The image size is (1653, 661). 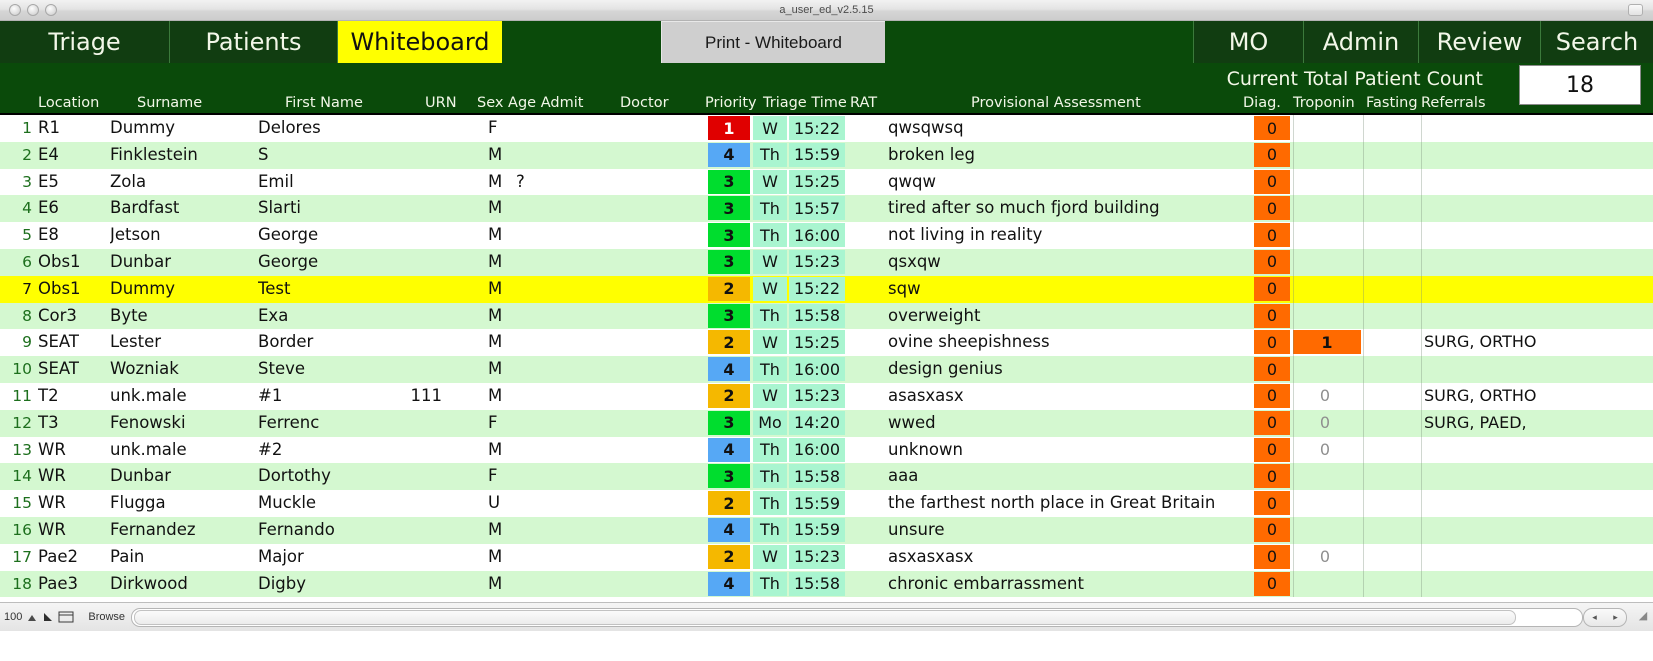 I want to click on cell-triage-time: 15:59, so click(x=817, y=529).